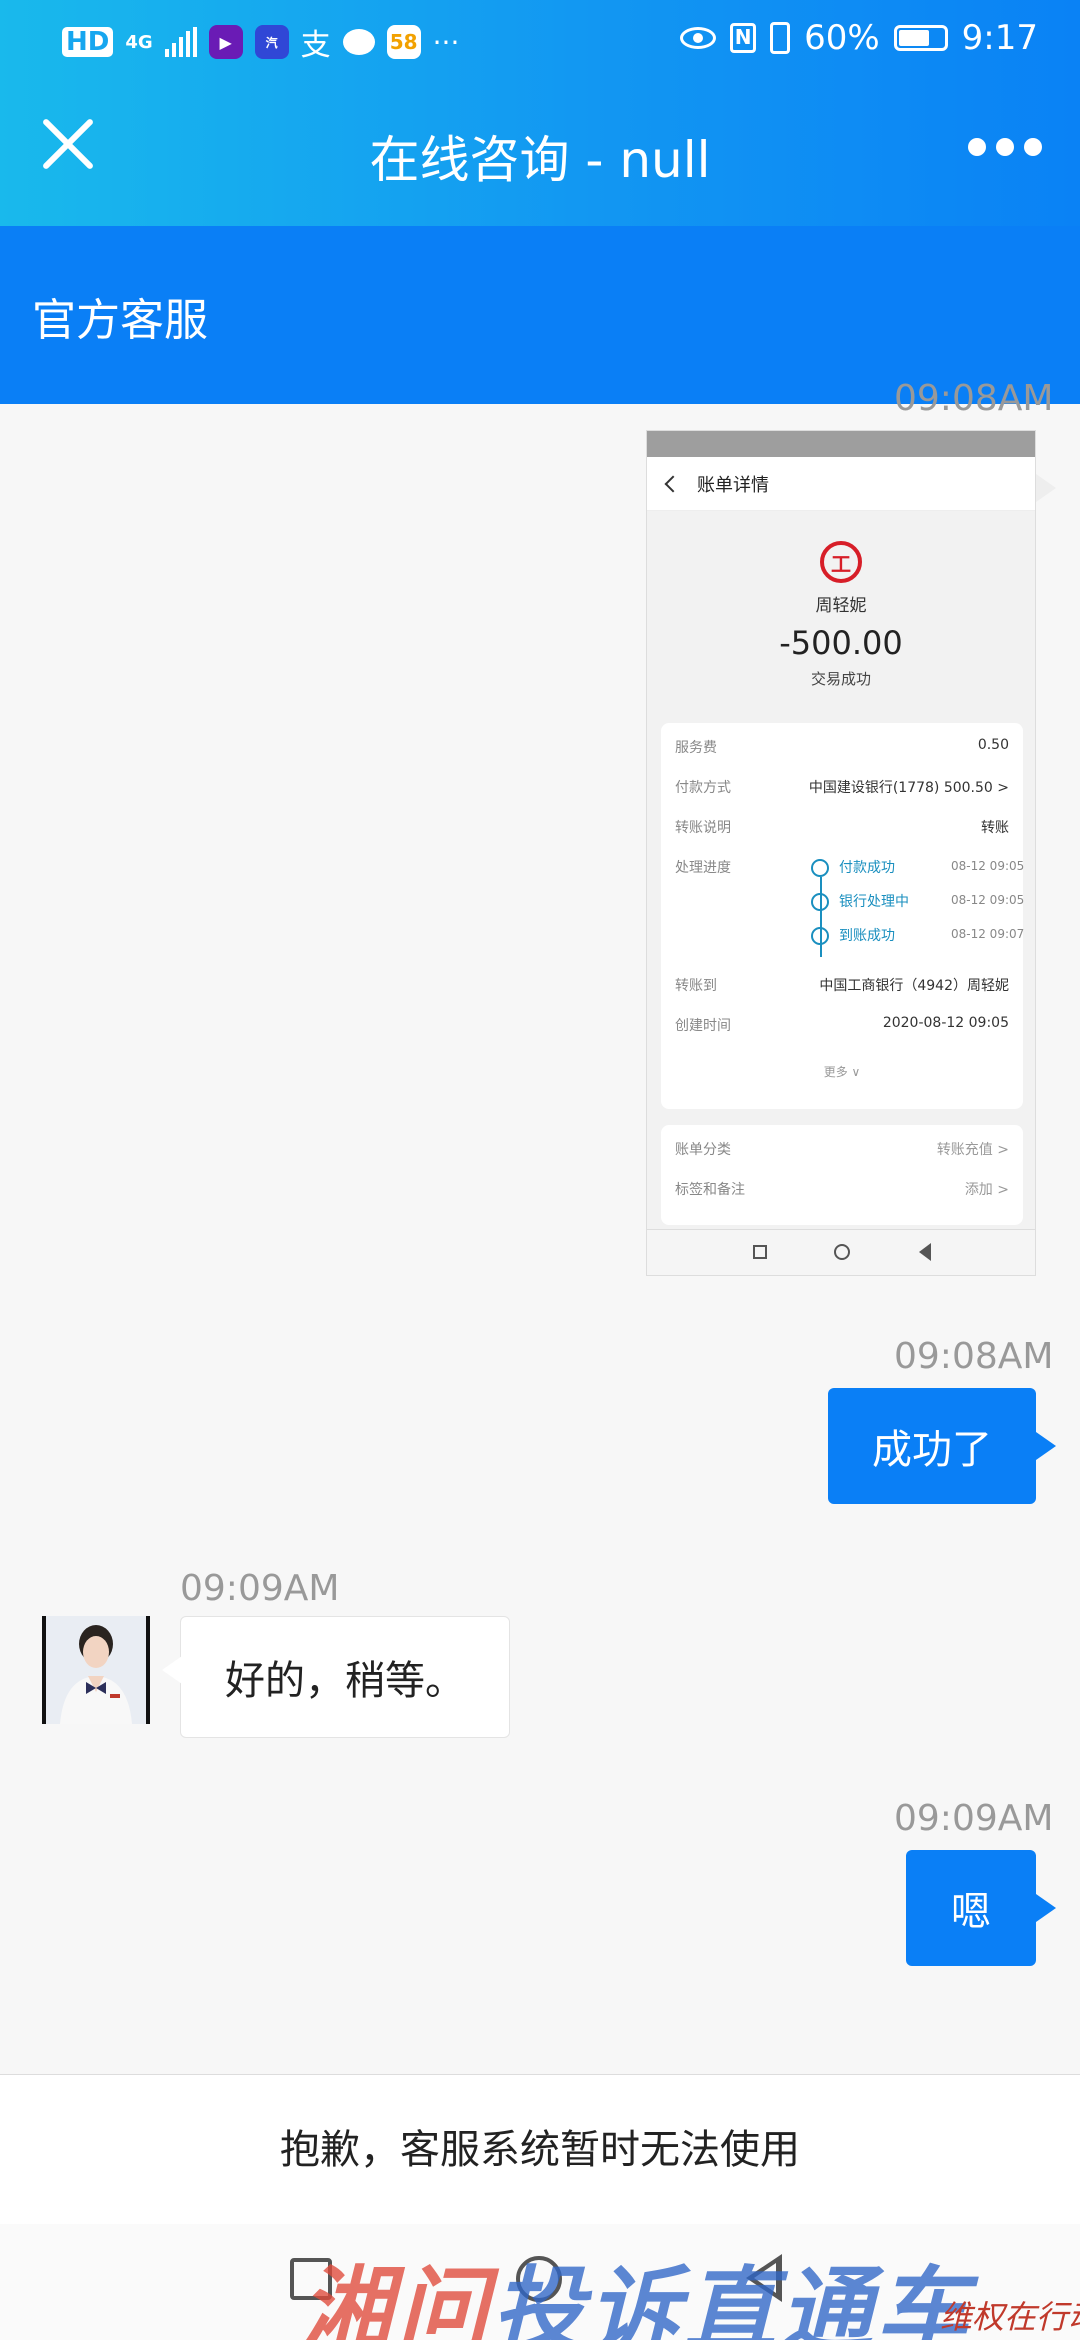 The height and width of the screenshot is (2340, 1080). I want to click on shot-more-link: 更多 ∨, so click(842, 1072).